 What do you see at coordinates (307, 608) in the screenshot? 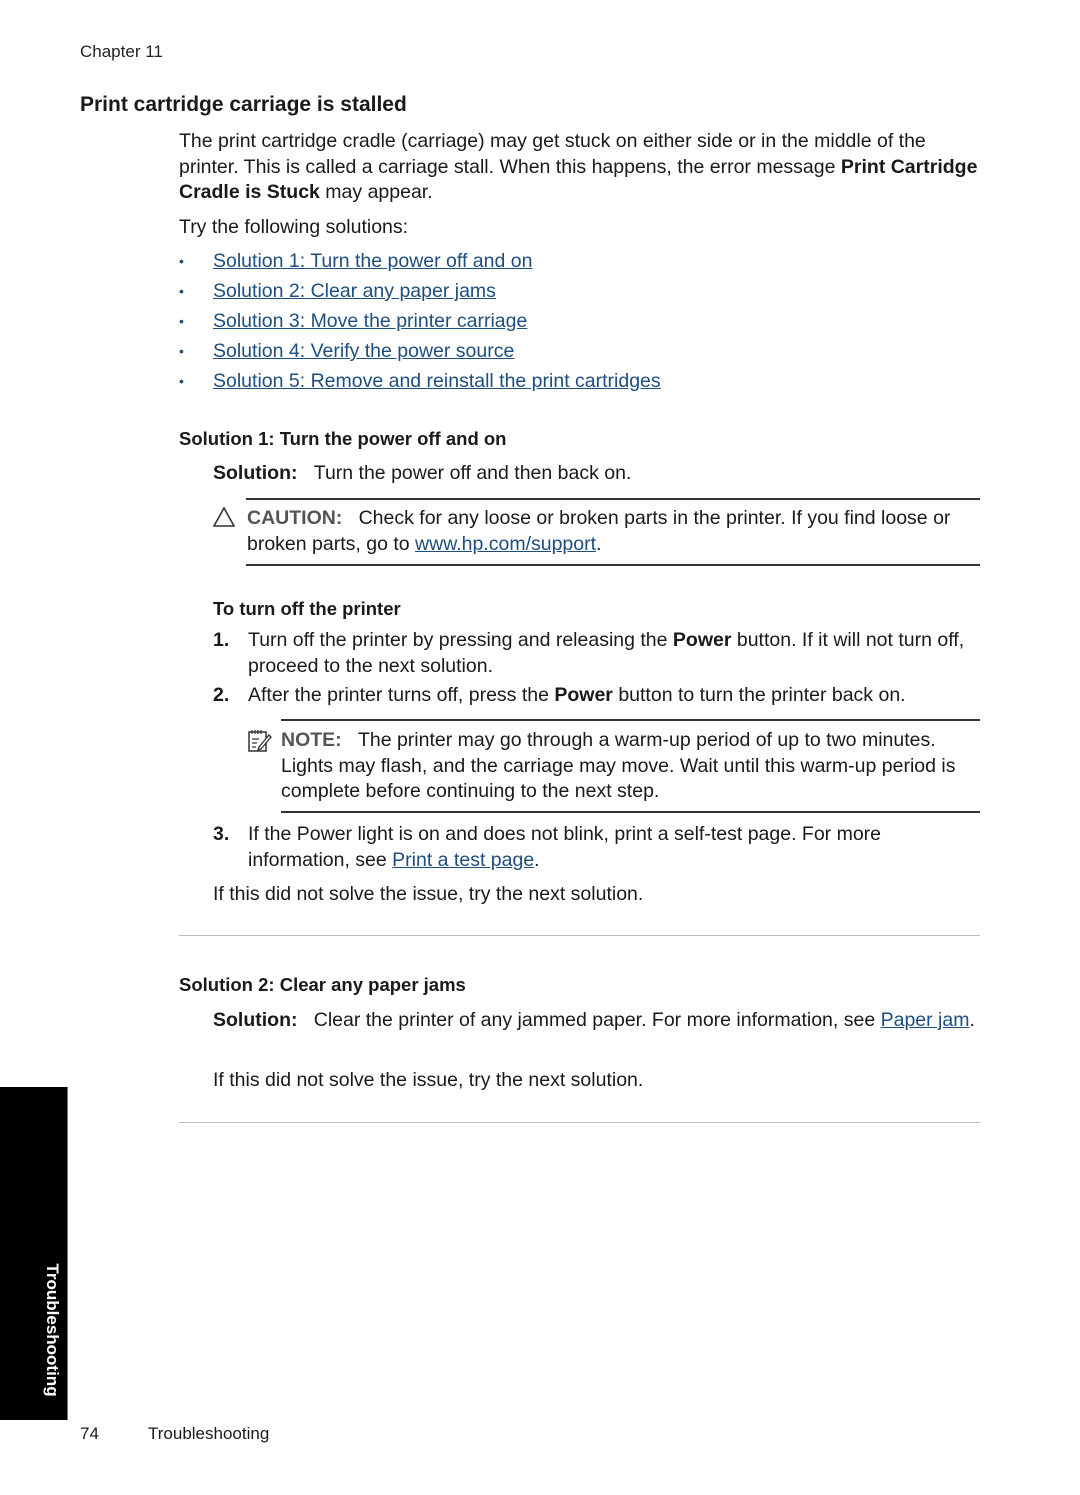
I see `procedure-heading: To turn off the printer` at bounding box center [307, 608].